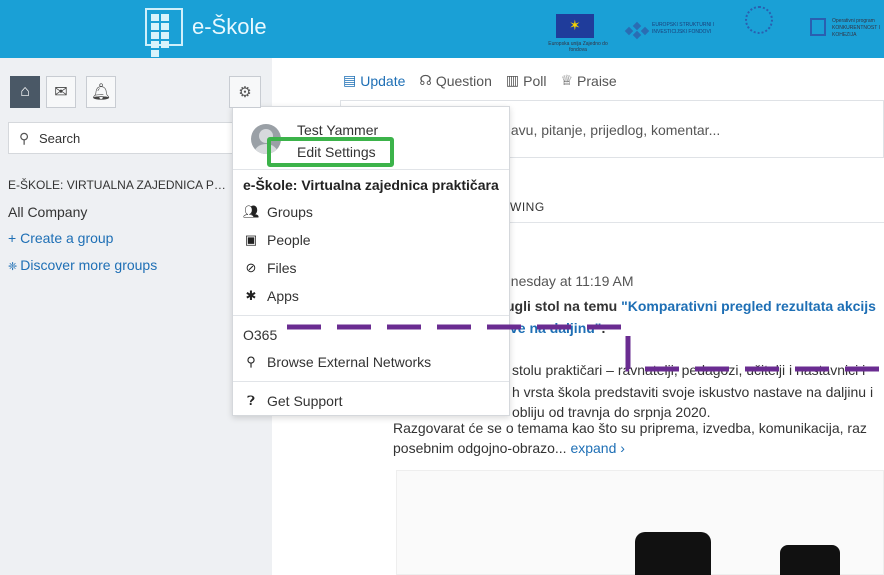 The image size is (884, 575). I want to click on annotation-dashed-arrow, so click(585, 348).